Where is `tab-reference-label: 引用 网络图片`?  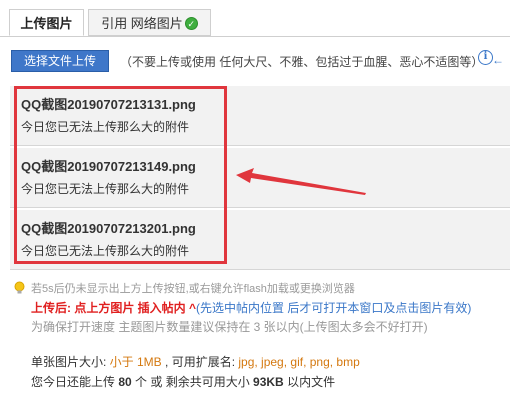
tab-reference-label: 引用 网络图片 is located at coordinates (142, 23).